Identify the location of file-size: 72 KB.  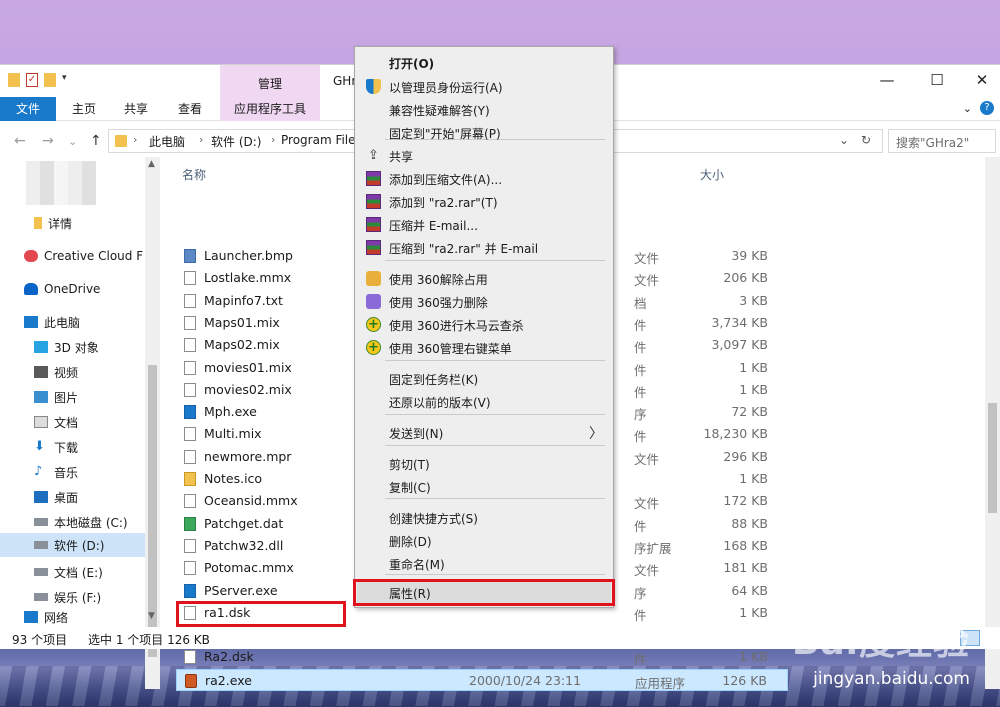
(749, 412).